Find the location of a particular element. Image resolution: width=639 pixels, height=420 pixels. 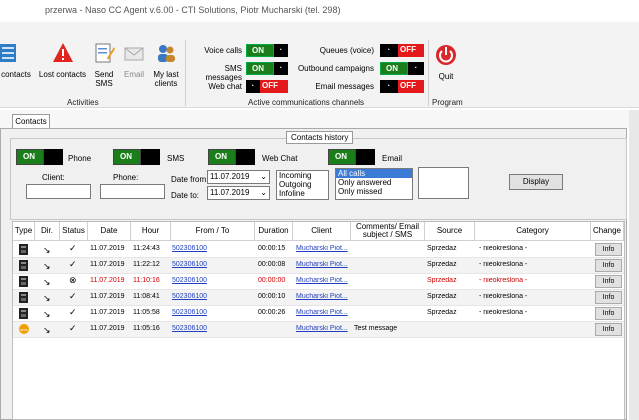

tab-contacts: Contacts is located at coordinates (31, 121).